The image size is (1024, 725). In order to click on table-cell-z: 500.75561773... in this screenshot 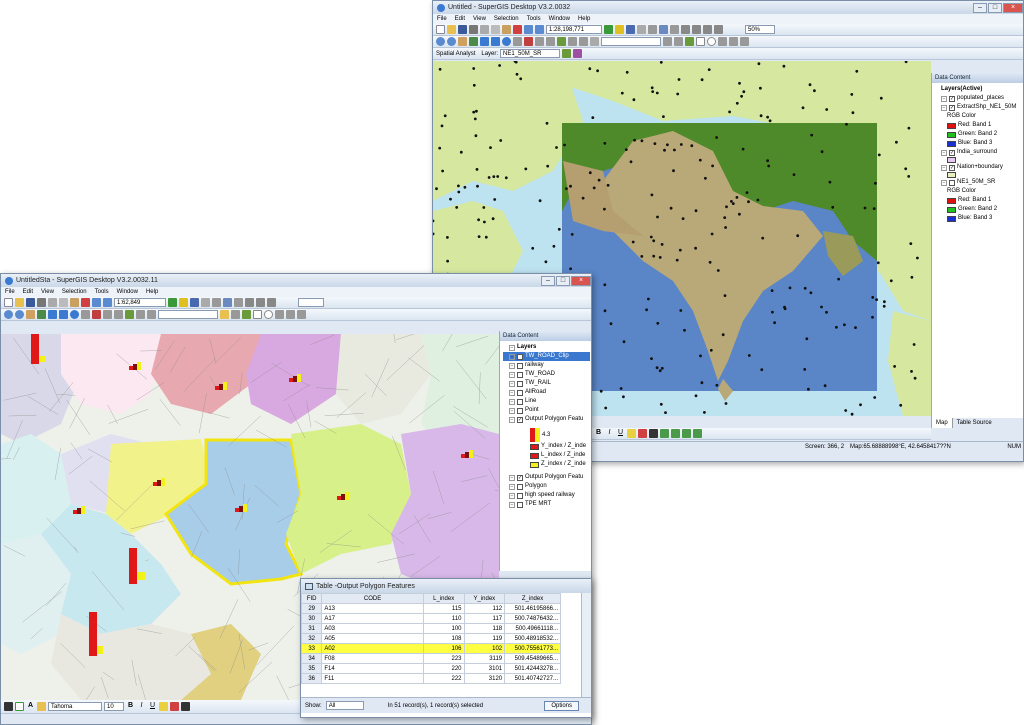, I will do `click(532, 648)`.